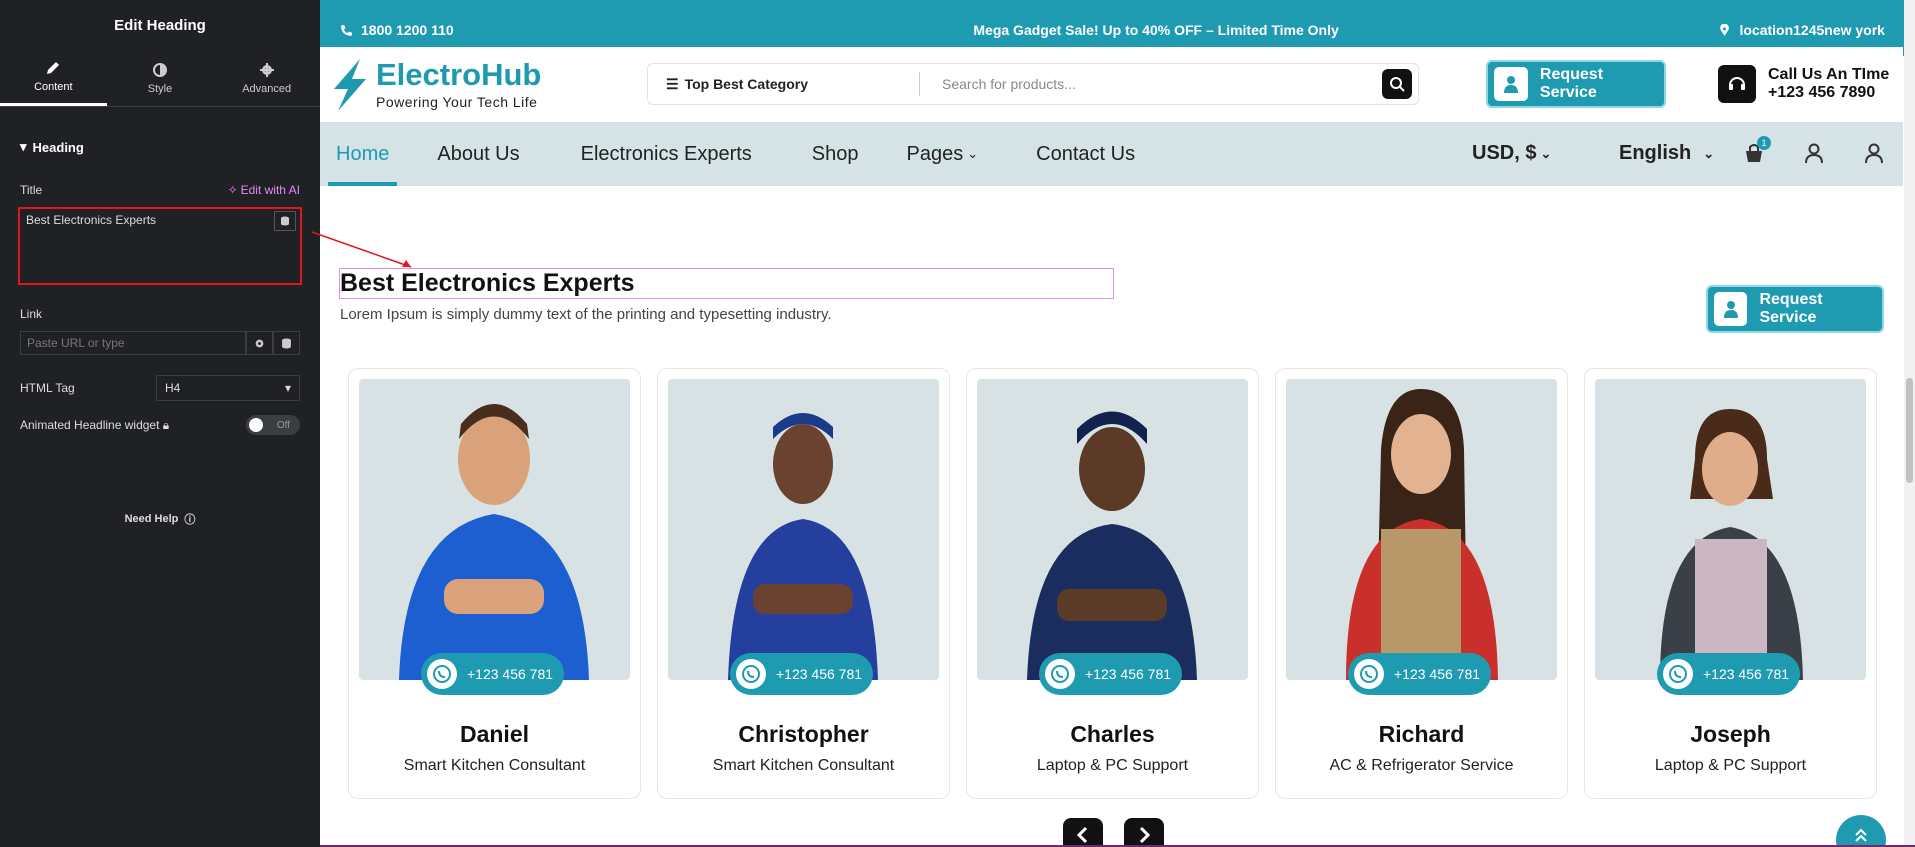  I want to click on logo: ElectroHub Powering Your Tech Life, so click(485, 84).